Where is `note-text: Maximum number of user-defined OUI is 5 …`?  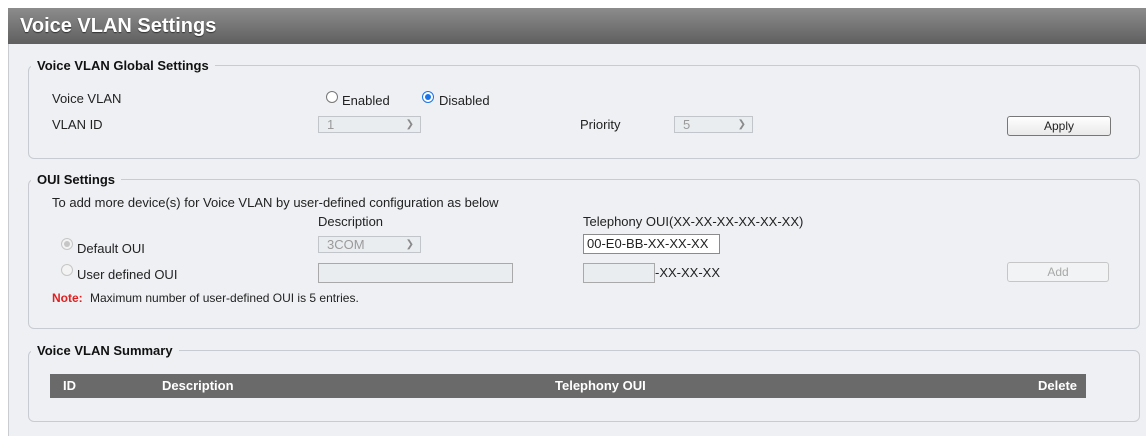 note-text: Maximum number of user-defined OUI is 5 … is located at coordinates (224, 298).